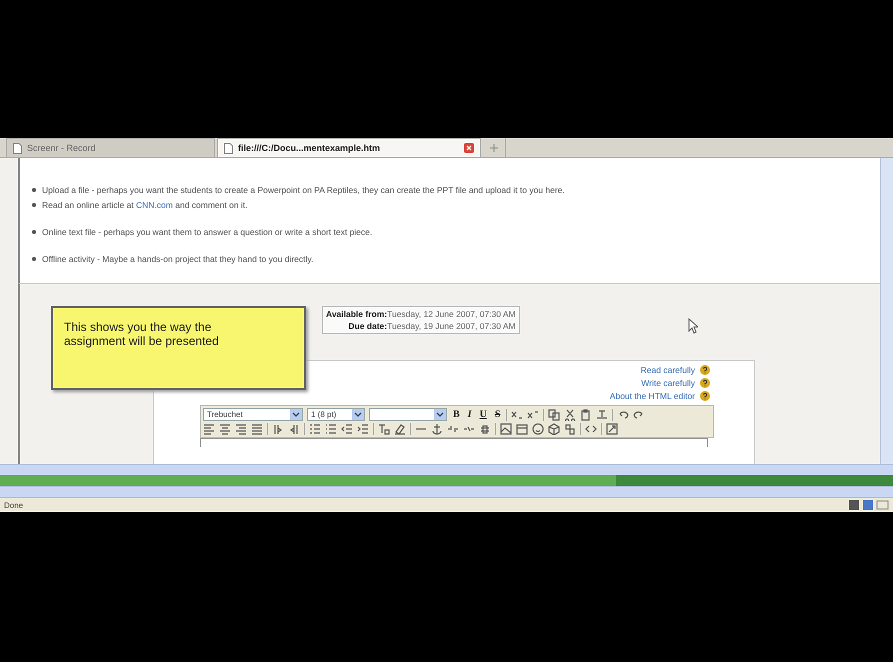  I want to click on help-link: About the HTML editor, so click(652, 396).